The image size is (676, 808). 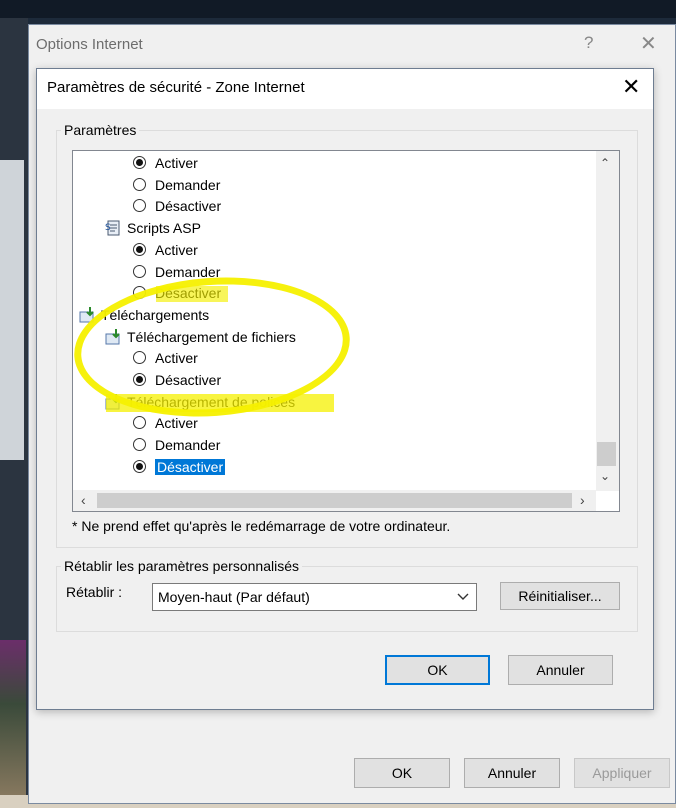 What do you see at coordinates (176, 87) in the screenshot?
I see `dialog-title: Paramètres de sécurité - Zone Internet` at bounding box center [176, 87].